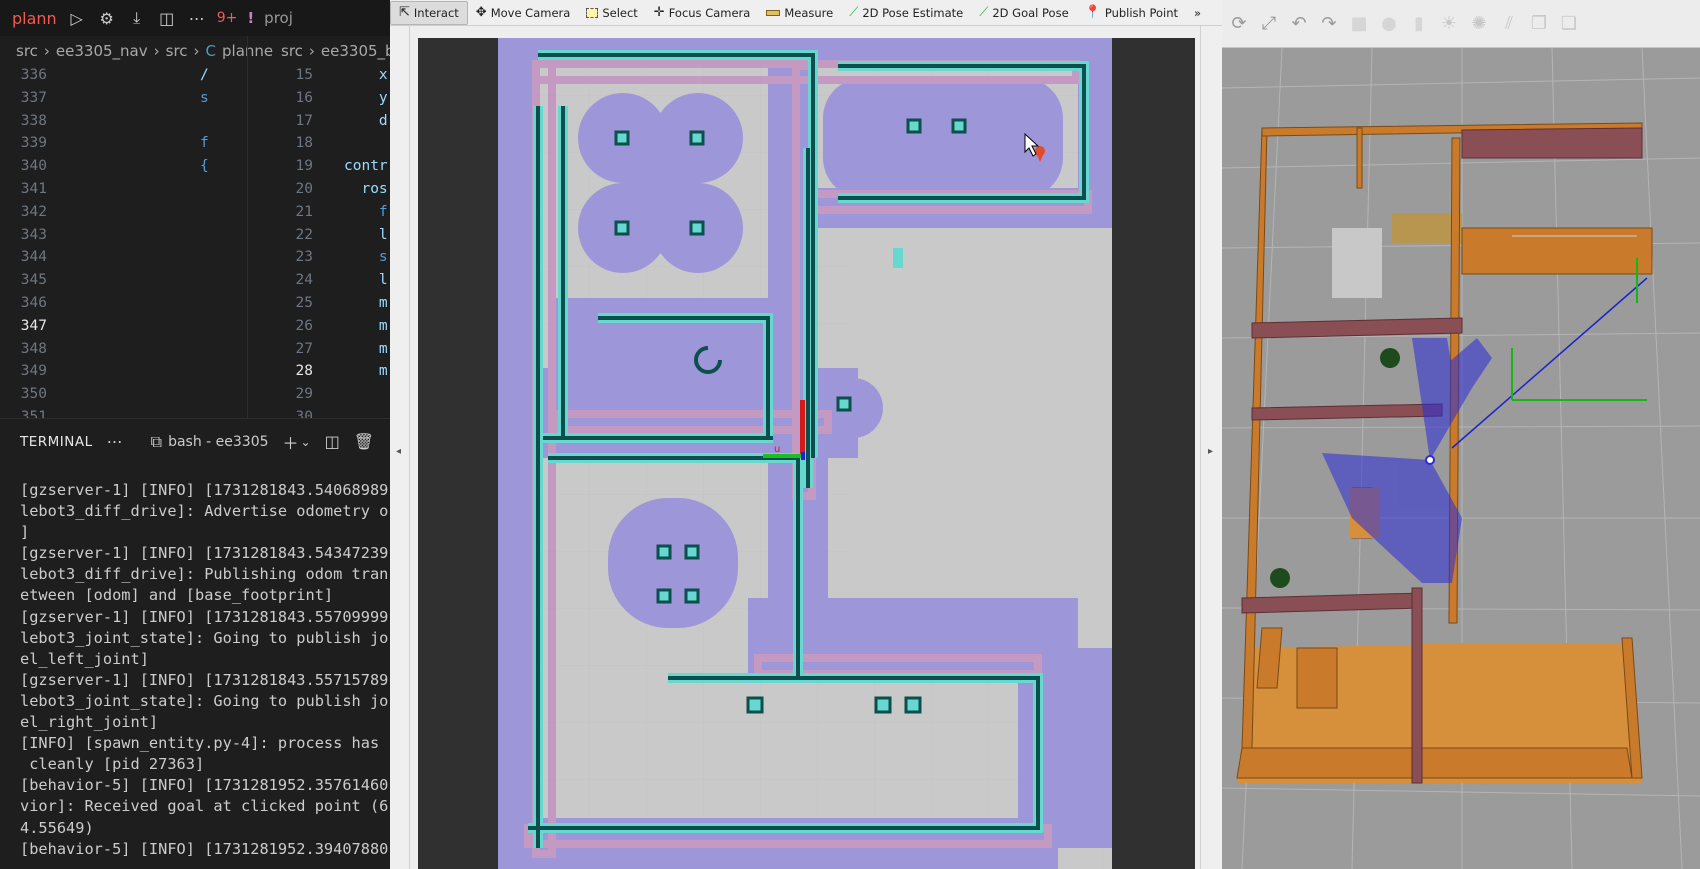  I want to click on cylinder-icon: ▮, so click(1419, 23).